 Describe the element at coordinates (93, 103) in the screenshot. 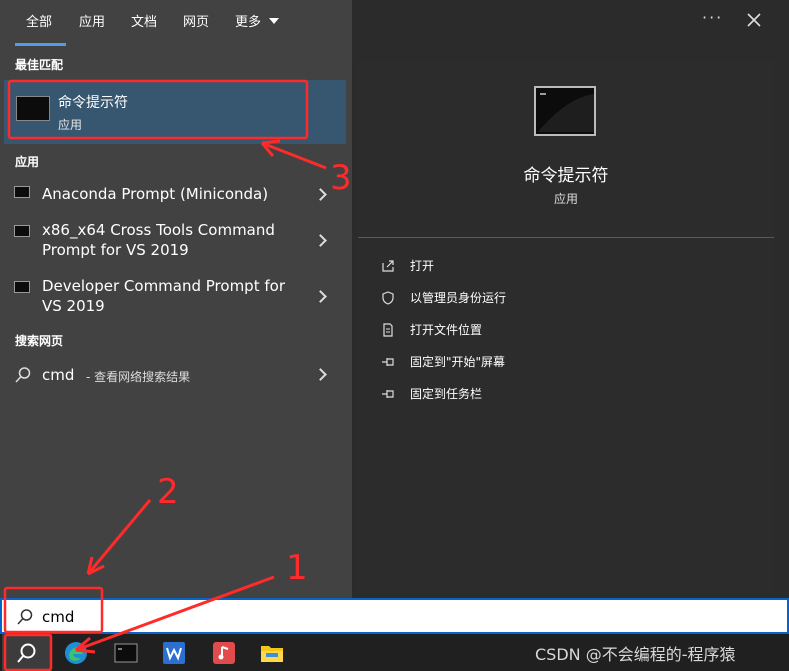

I see `best-match-title: 命令提示符` at that location.